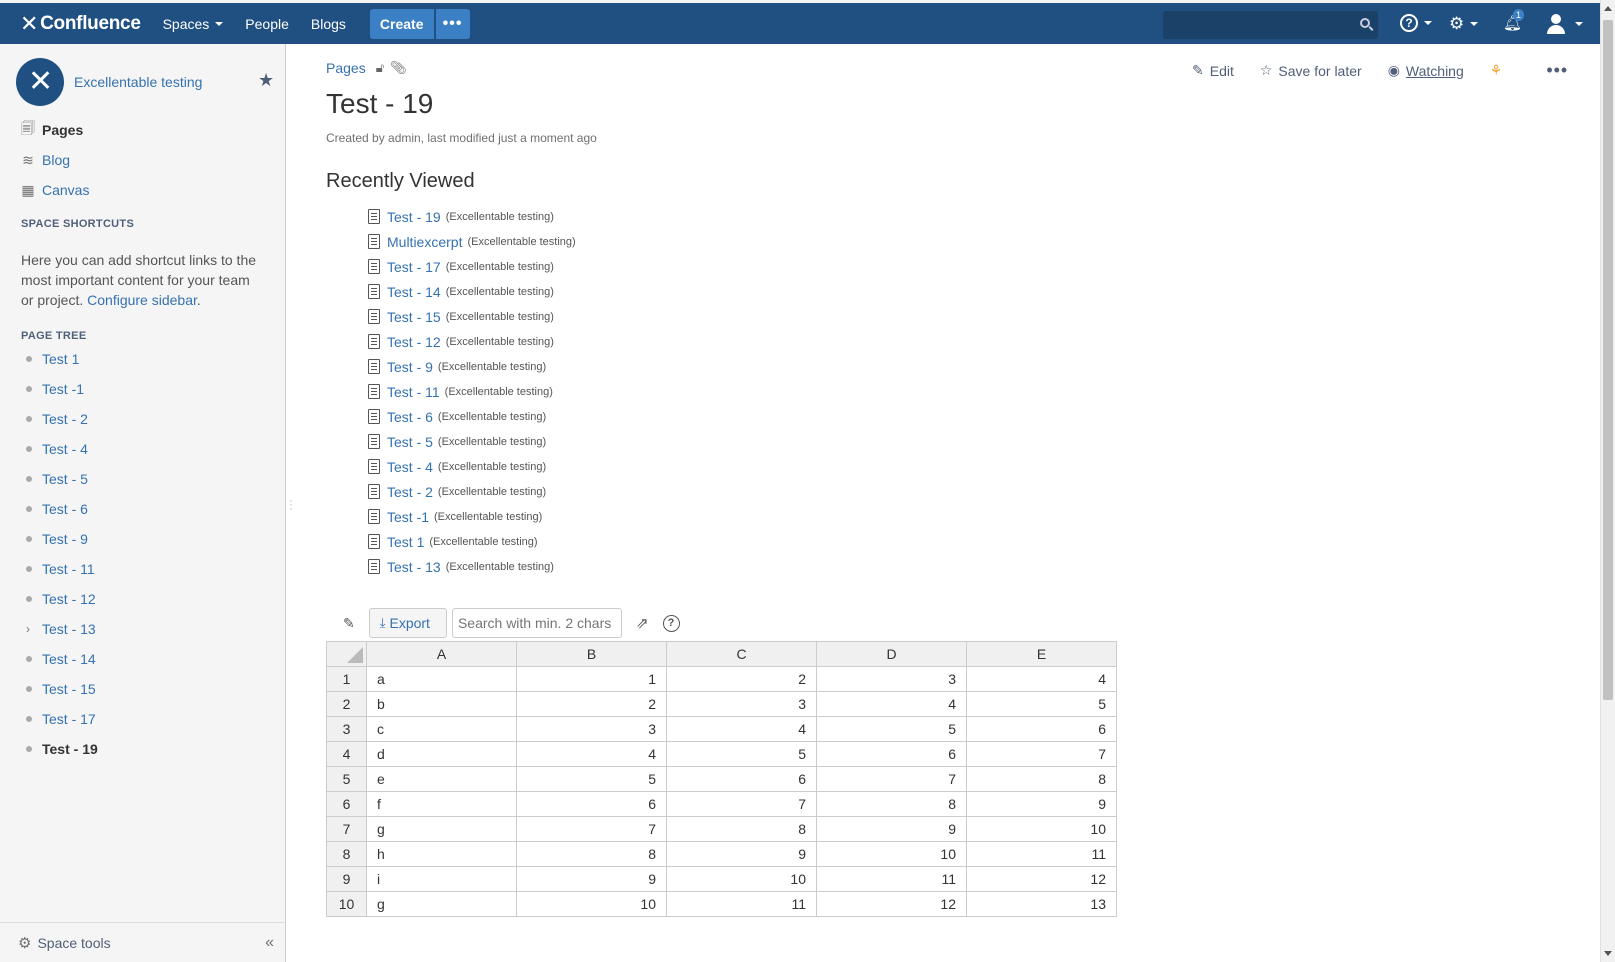 This screenshot has height=962, width=1615. Describe the element at coordinates (405, 542) in the screenshot. I see `recent-item-link: Test 1` at that location.